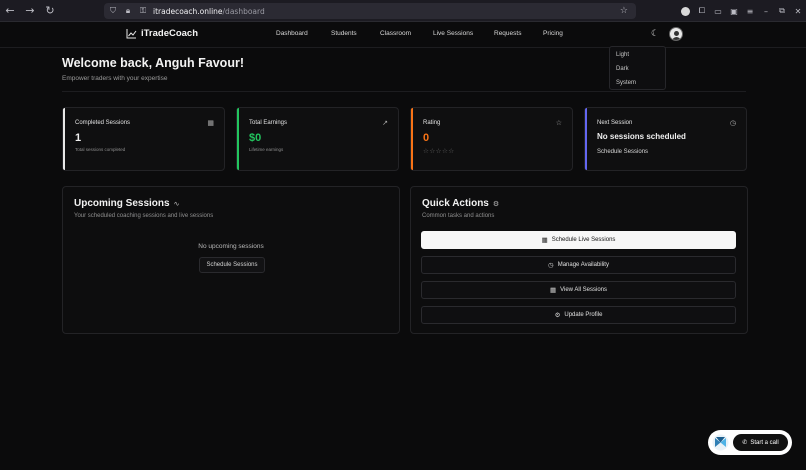 The image size is (806, 470). Describe the element at coordinates (622, 69) in the screenshot. I see `theme-option-dark: Dark` at that location.